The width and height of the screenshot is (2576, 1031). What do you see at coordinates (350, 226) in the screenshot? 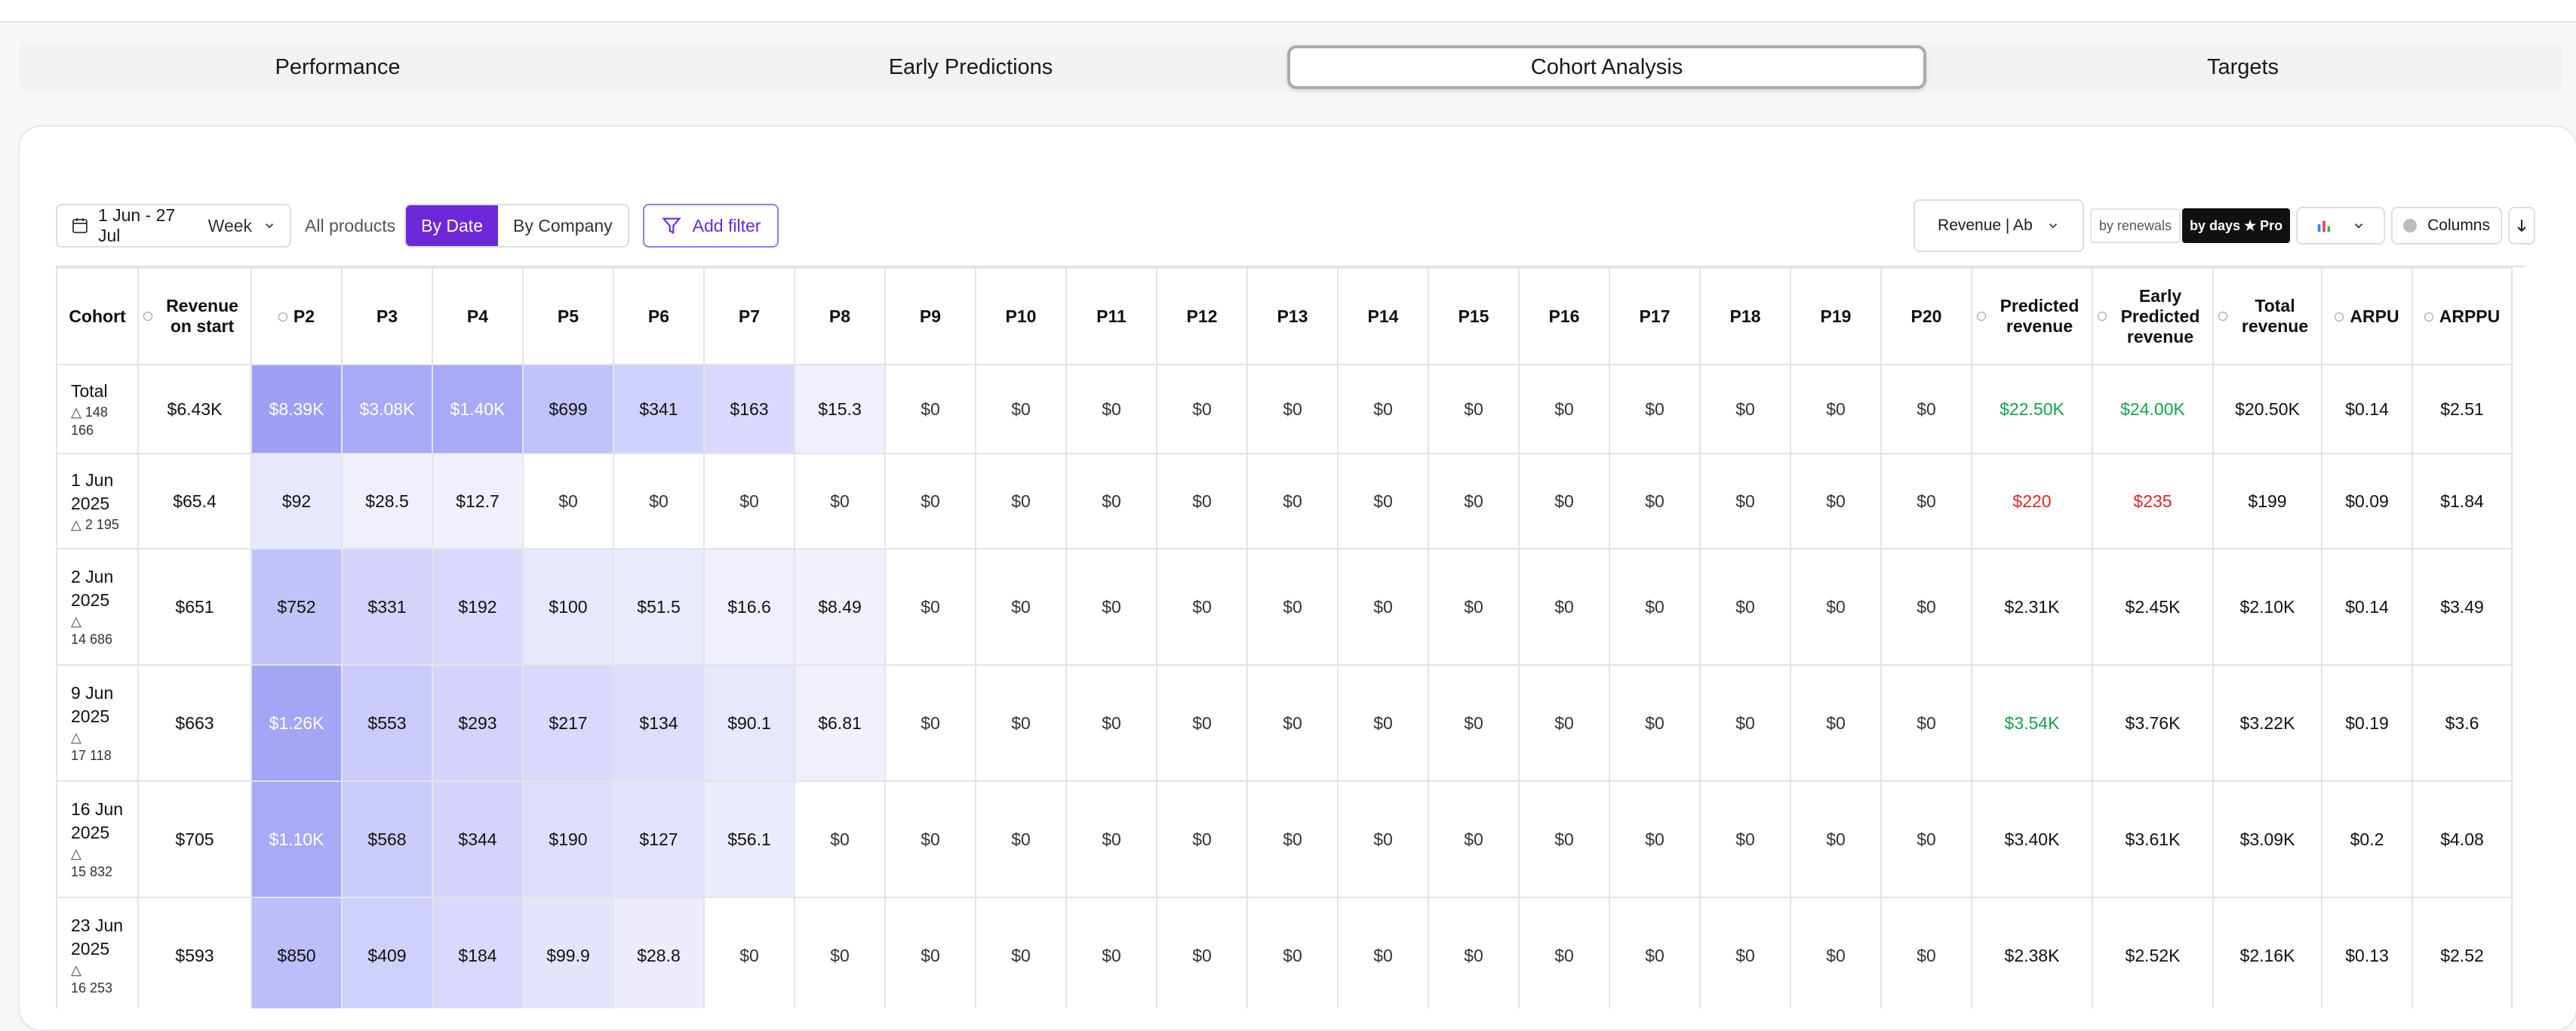
I see `products-selector: All products` at bounding box center [350, 226].